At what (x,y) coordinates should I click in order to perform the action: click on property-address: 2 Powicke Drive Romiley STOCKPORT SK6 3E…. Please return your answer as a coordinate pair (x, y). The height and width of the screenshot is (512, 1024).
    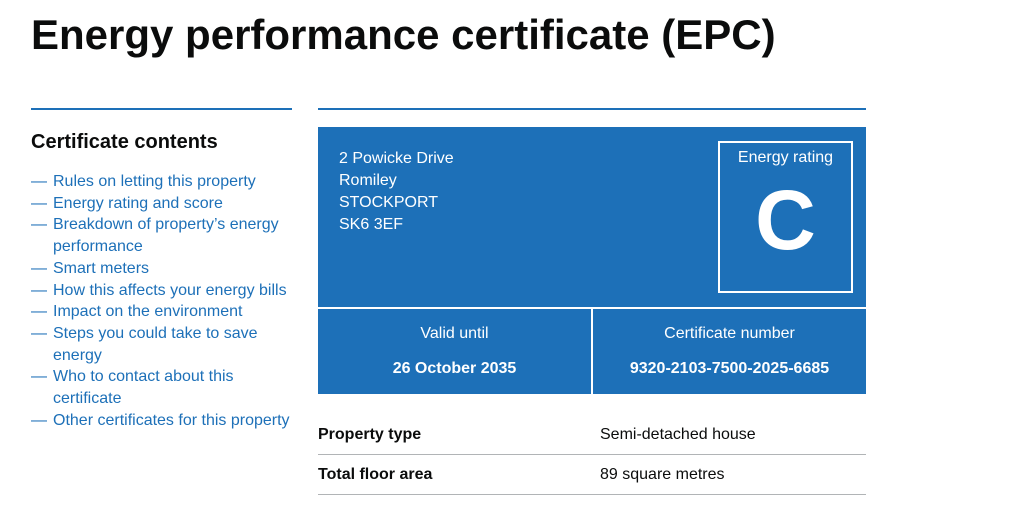
    Looking at the image, I should click on (396, 192).